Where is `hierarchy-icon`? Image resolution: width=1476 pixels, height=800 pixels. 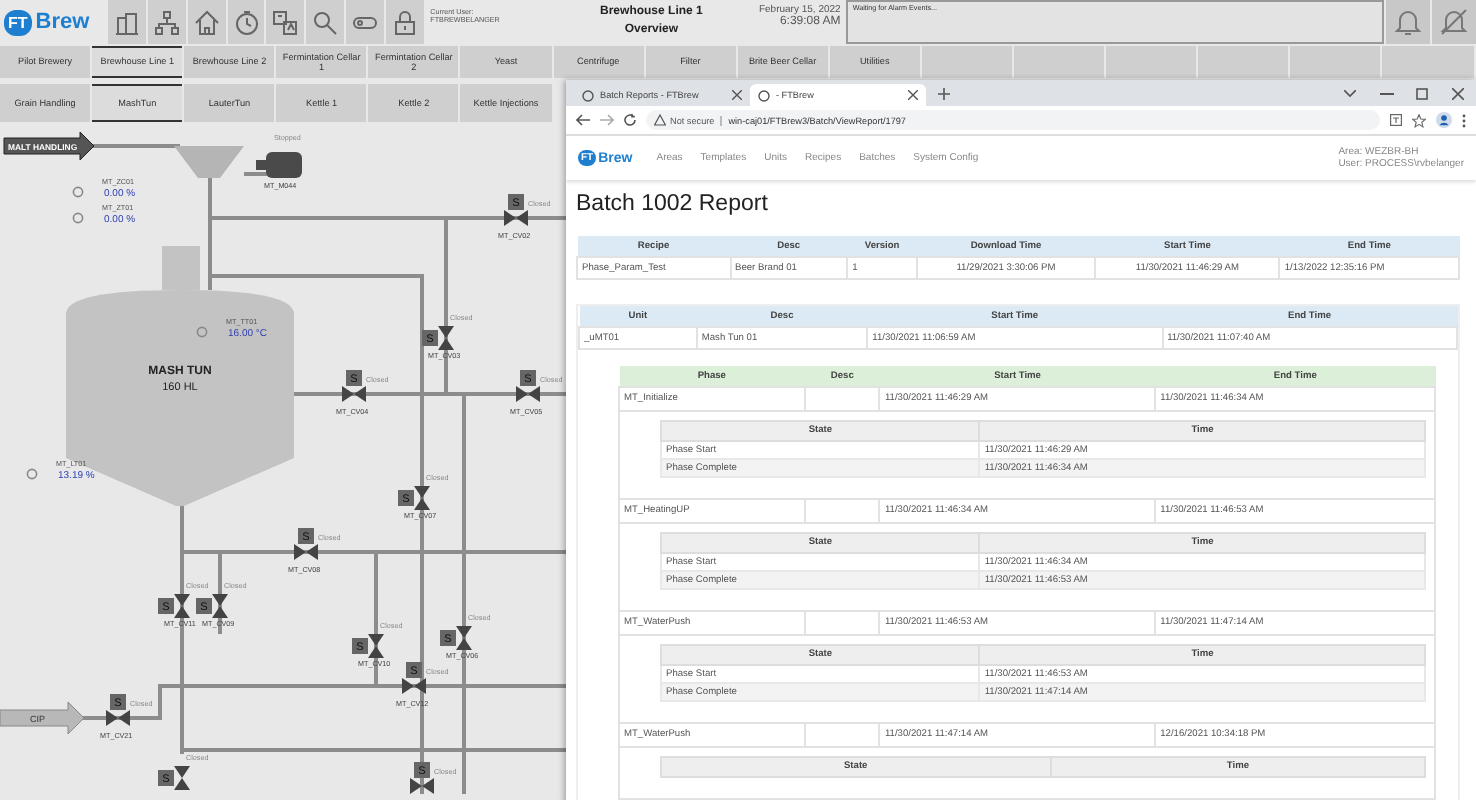 hierarchy-icon is located at coordinates (166, 22).